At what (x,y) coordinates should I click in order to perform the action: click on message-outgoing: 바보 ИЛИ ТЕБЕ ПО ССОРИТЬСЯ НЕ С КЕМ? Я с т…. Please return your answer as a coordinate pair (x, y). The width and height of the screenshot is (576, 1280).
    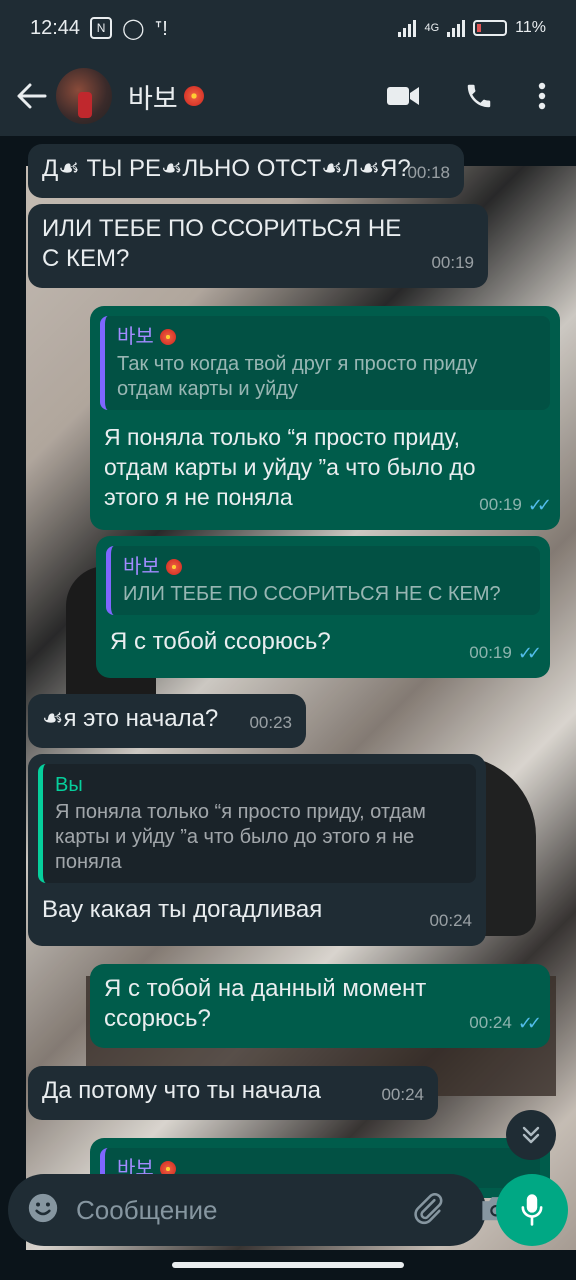
    Looking at the image, I should click on (323, 607).